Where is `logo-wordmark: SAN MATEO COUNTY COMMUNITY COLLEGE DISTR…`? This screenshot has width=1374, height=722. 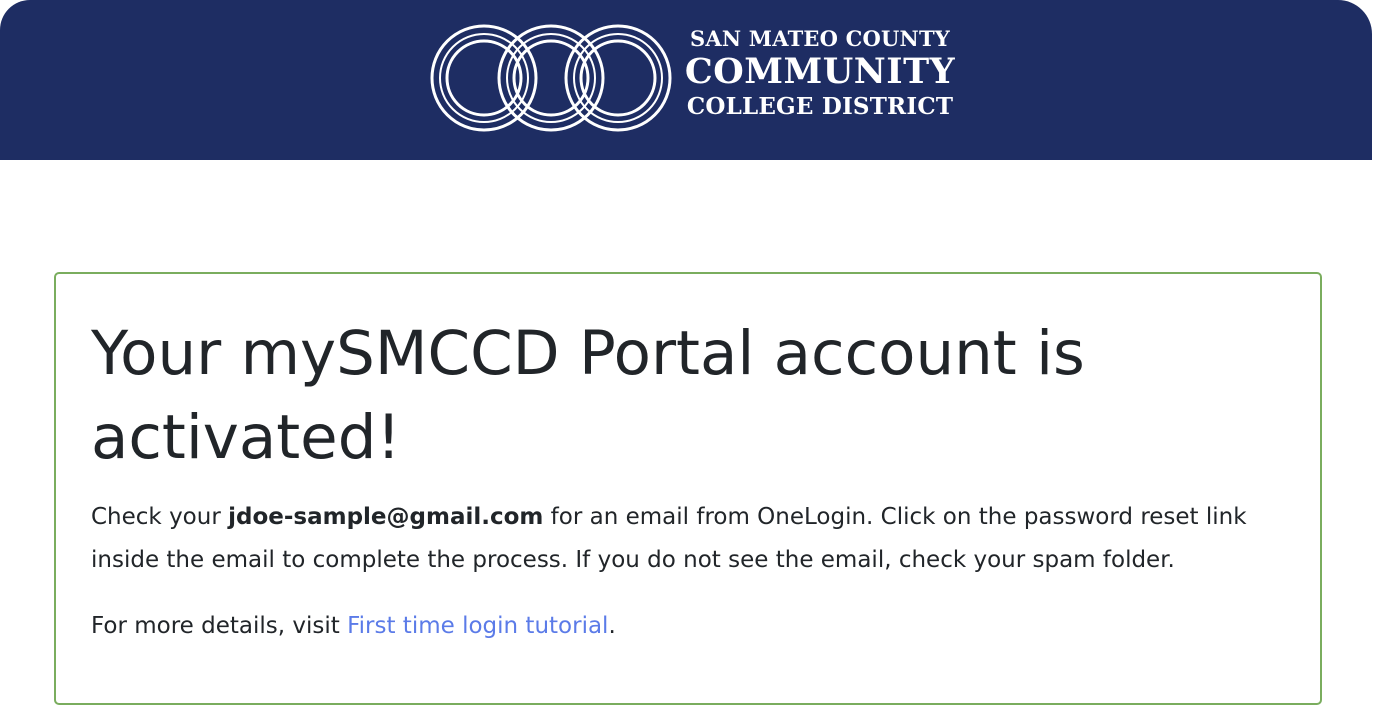 logo-wordmark: SAN MATEO COUNTY COMMUNITY COLLEGE DISTR… is located at coordinates (820, 74).